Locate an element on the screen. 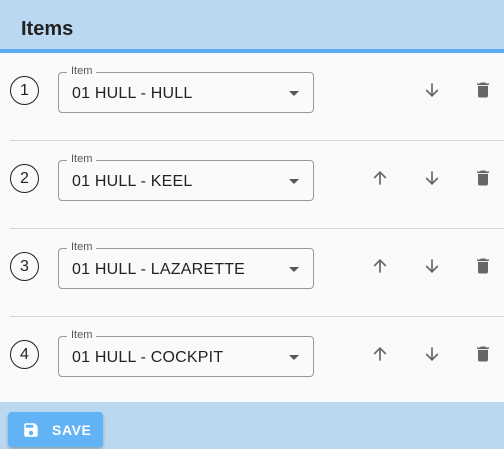 The height and width of the screenshot is (449, 504). save-button: SAVE is located at coordinates (55, 429).